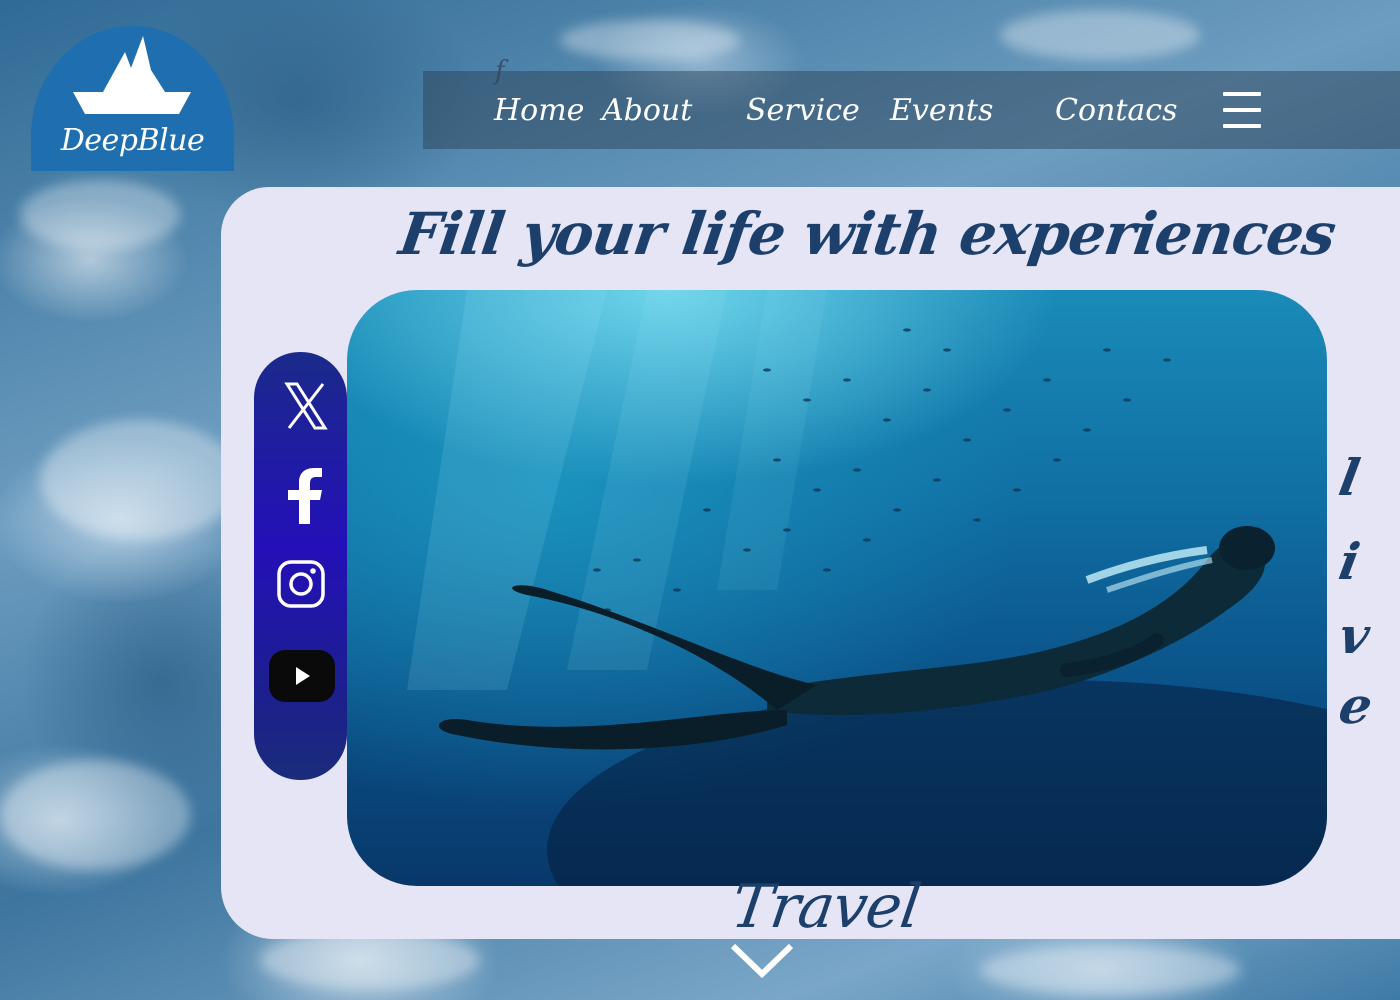  Describe the element at coordinates (825, 907) in the screenshot. I see `bottom-word: Travel` at that location.